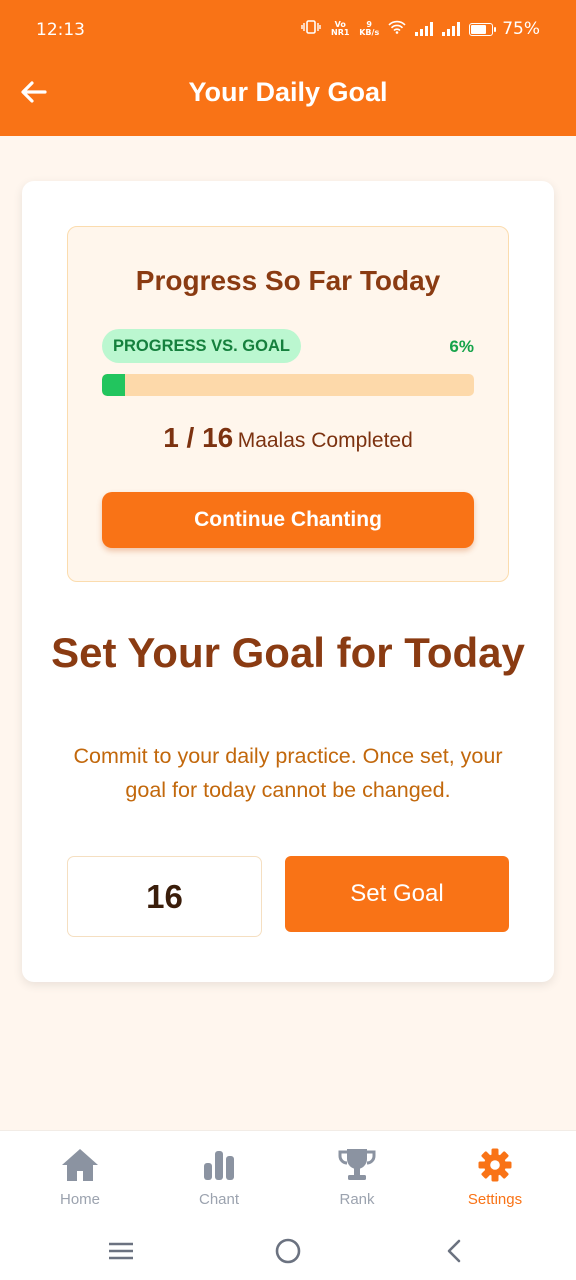  What do you see at coordinates (201, 346) in the screenshot?
I see `progress-vs-goal-badge: PROGRESS VS. GOAL` at bounding box center [201, 346].